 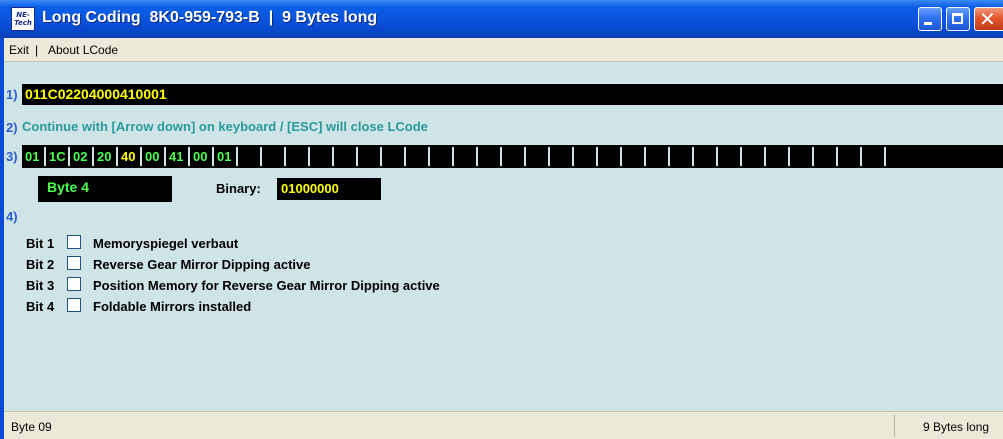 What do you see at coordinates (40, 285) in the screenshot?
I see `bit-label: Bit 3` at bounding box center [40, 285].